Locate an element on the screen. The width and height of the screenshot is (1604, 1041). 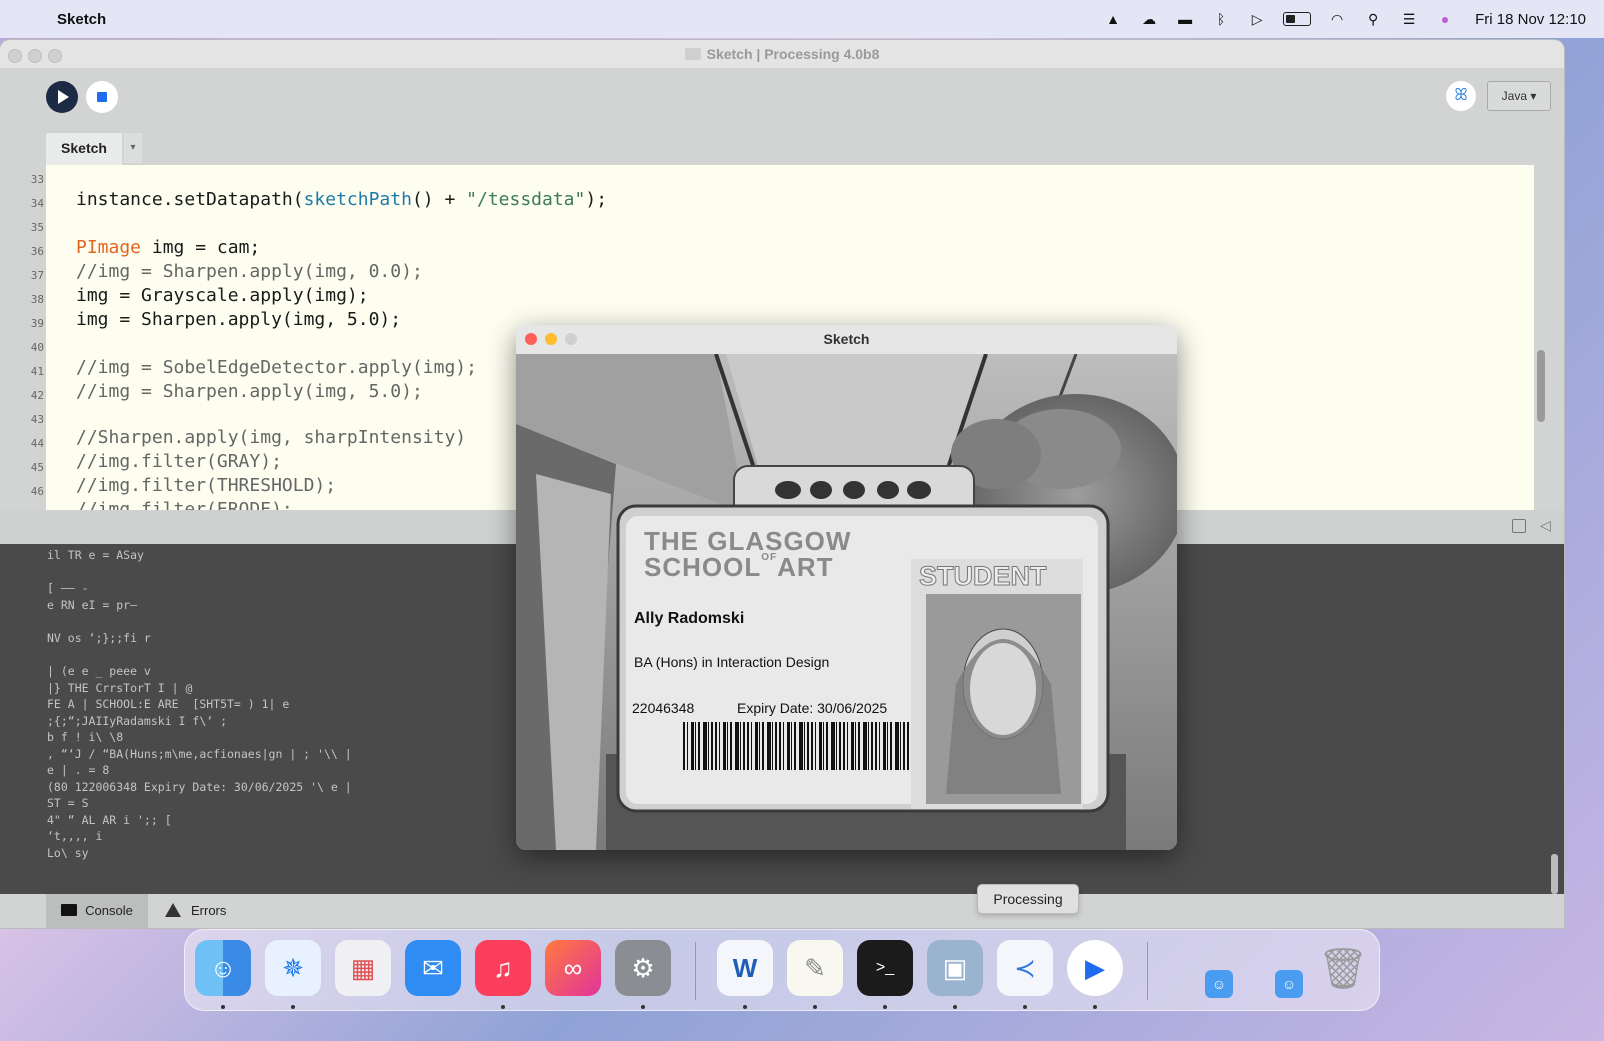
creative-cloud-icon: ∞ is located at coordinates (573, 968).